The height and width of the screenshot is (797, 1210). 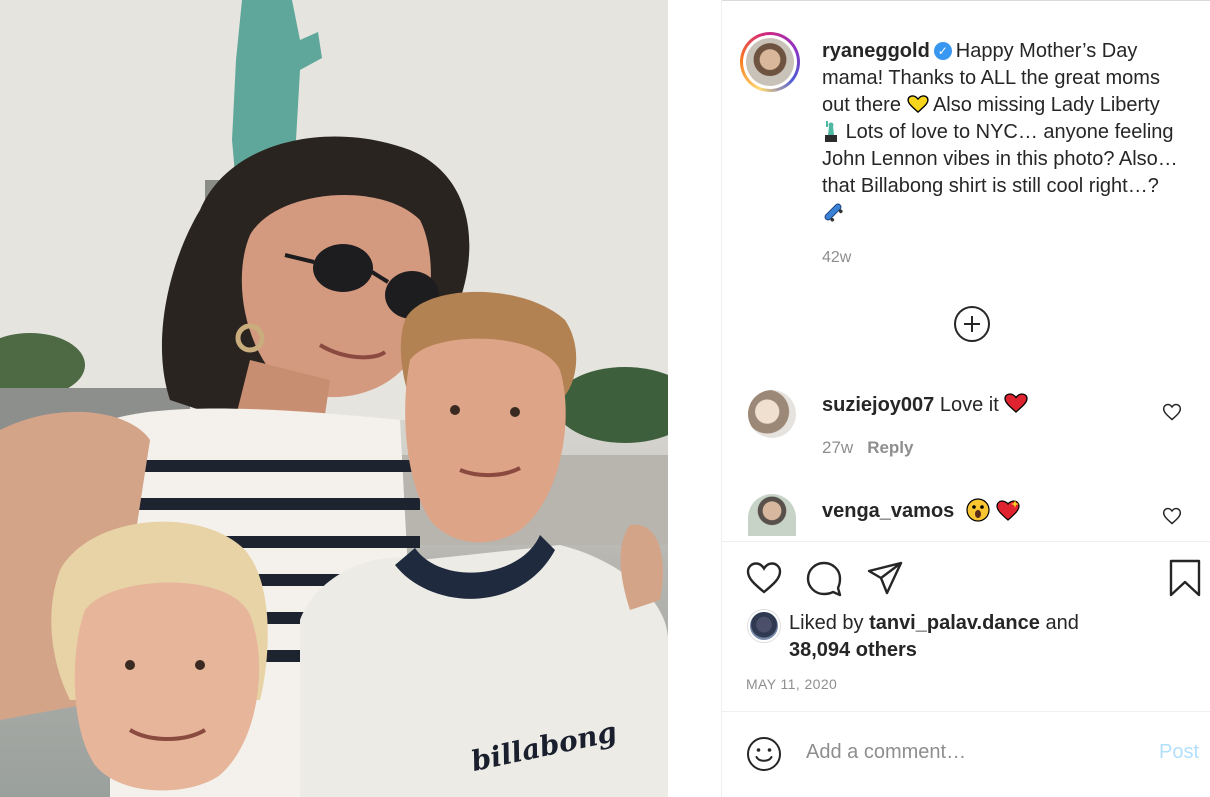 I want to click on liker-avatar, so click(x=764, y=626).